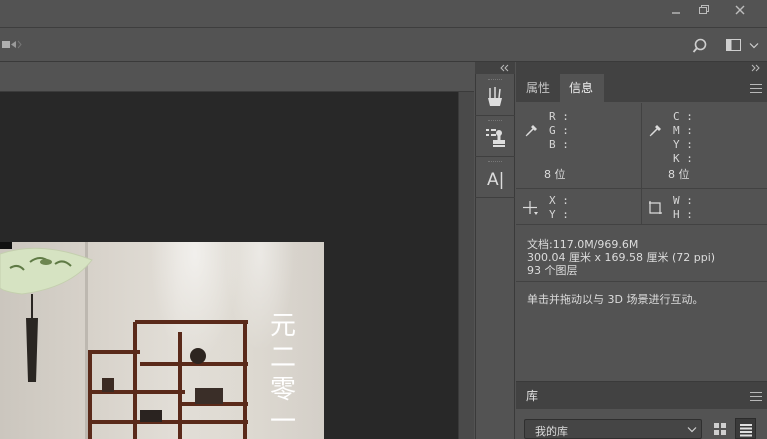 Image resolution: width=767 pixels, height=439 pixels. Describe the element at coordinates (655, 207) in the screenshot. I see `selection-size-icon` at that location.